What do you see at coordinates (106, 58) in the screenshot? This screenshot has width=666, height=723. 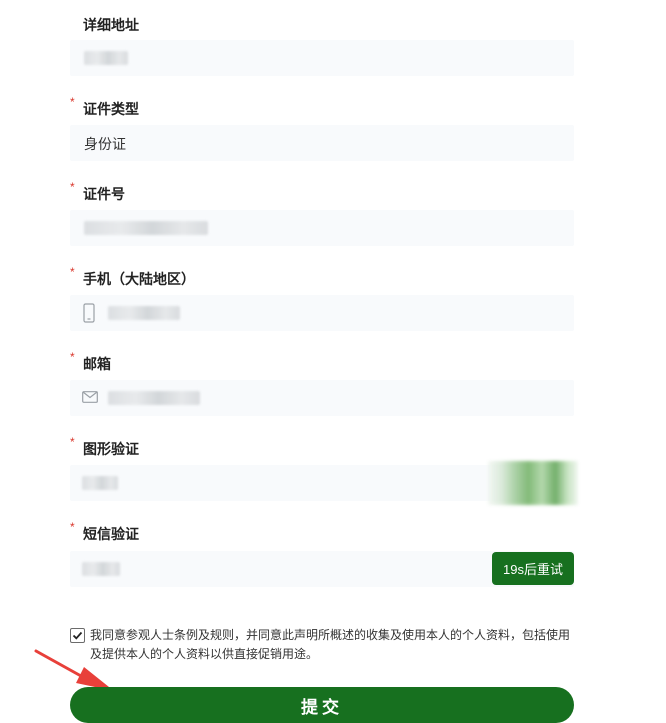 I see `address-value-redacted` at bounding box center [106, 58].